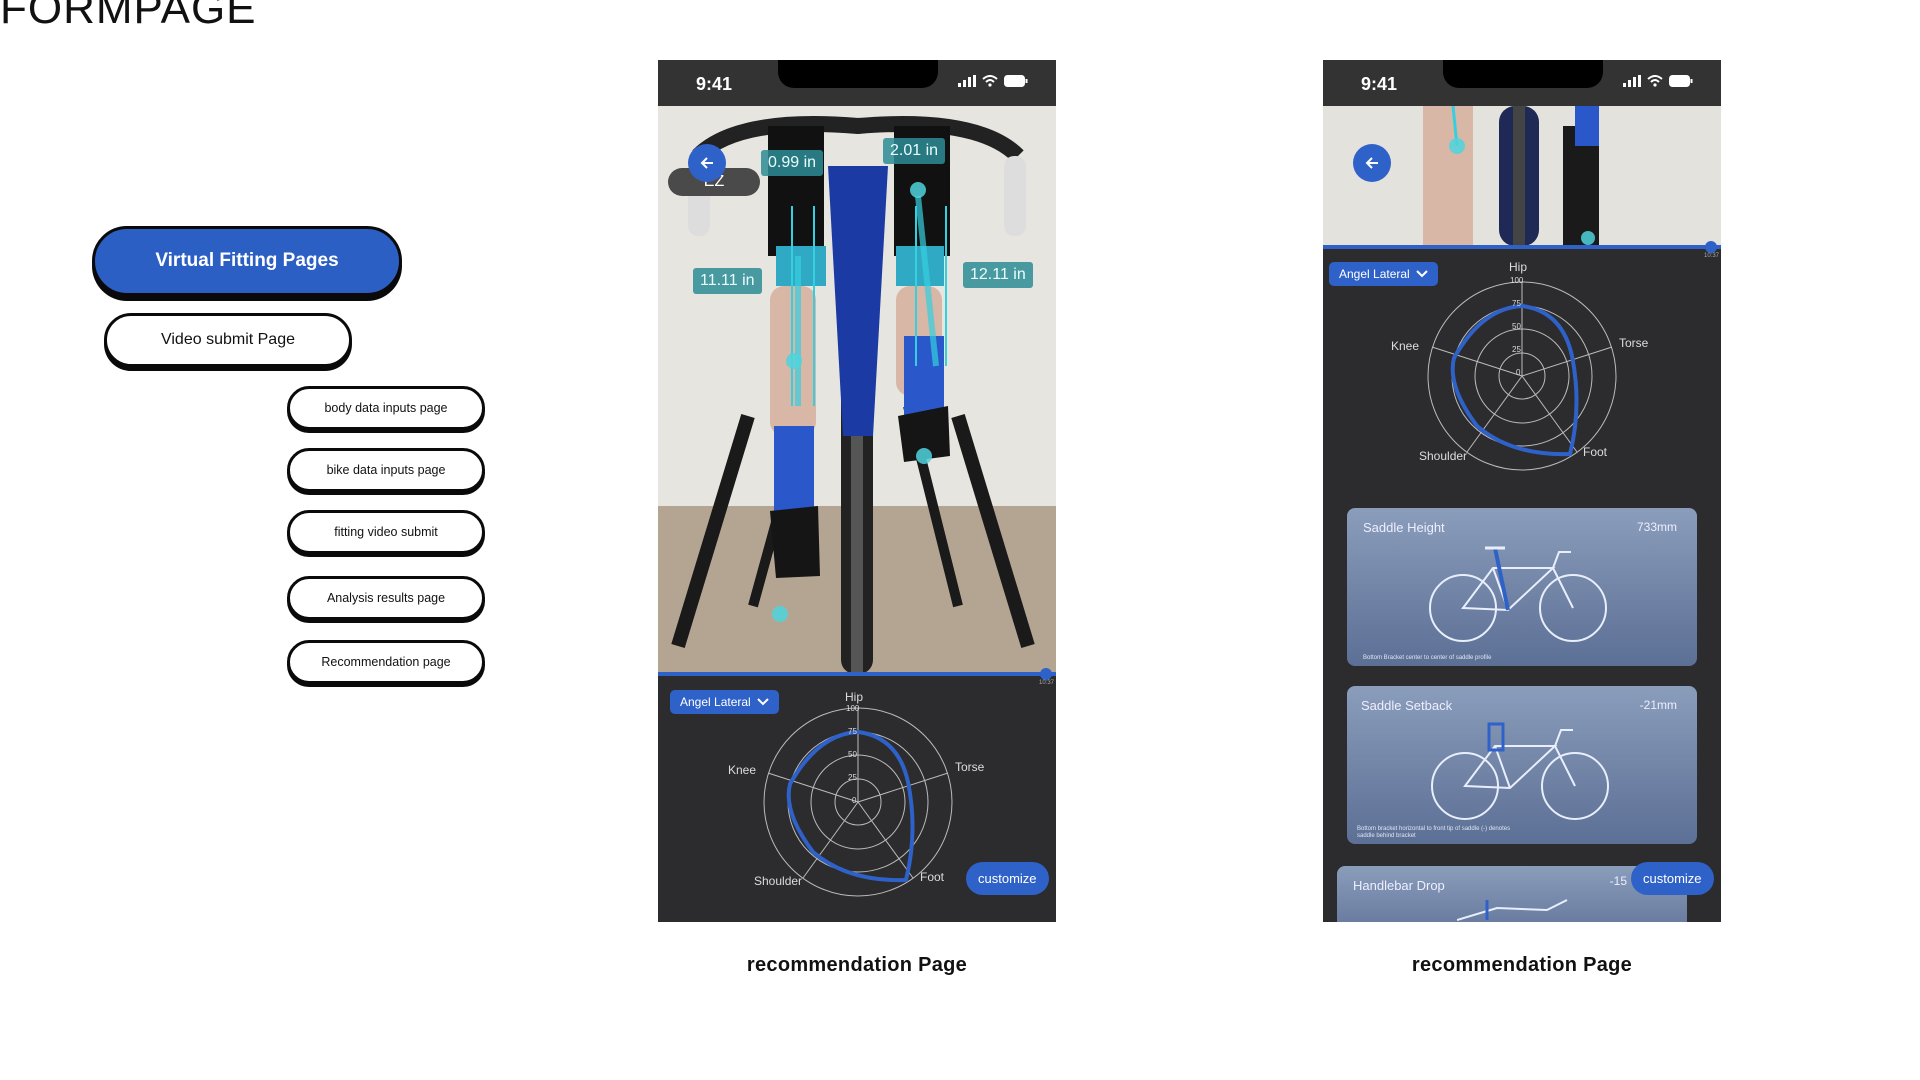 This screenshot has width=1920, height=1080. I want to click on recommendation-page-button: Recommendation page, so click(386, 662).